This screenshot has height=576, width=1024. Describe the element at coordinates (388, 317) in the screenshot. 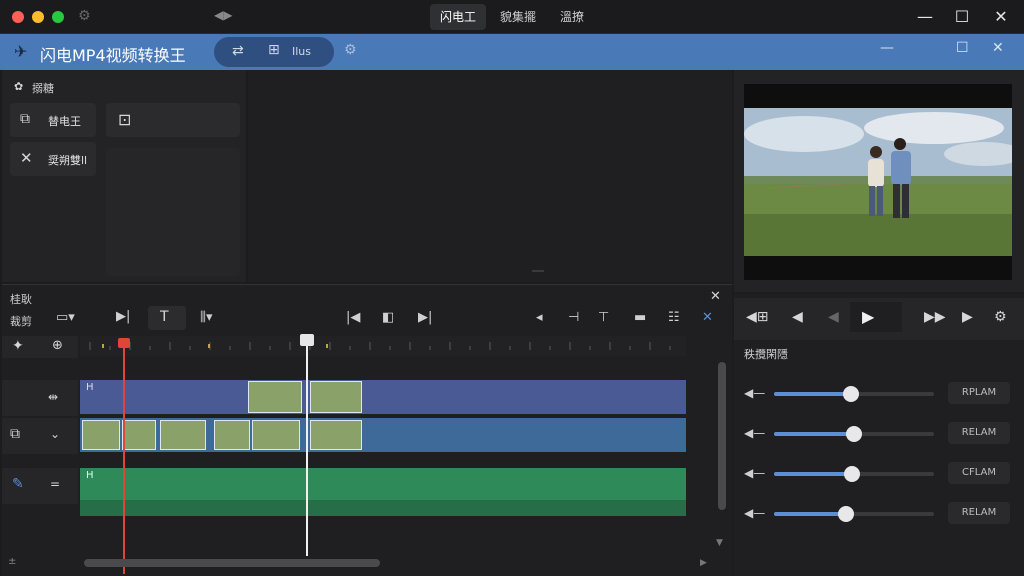

I see `mid-tool-icon: ◧` at that location.